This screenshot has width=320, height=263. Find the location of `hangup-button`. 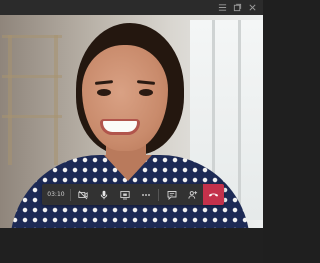

hangup-button is located at coordinates (213, 194).